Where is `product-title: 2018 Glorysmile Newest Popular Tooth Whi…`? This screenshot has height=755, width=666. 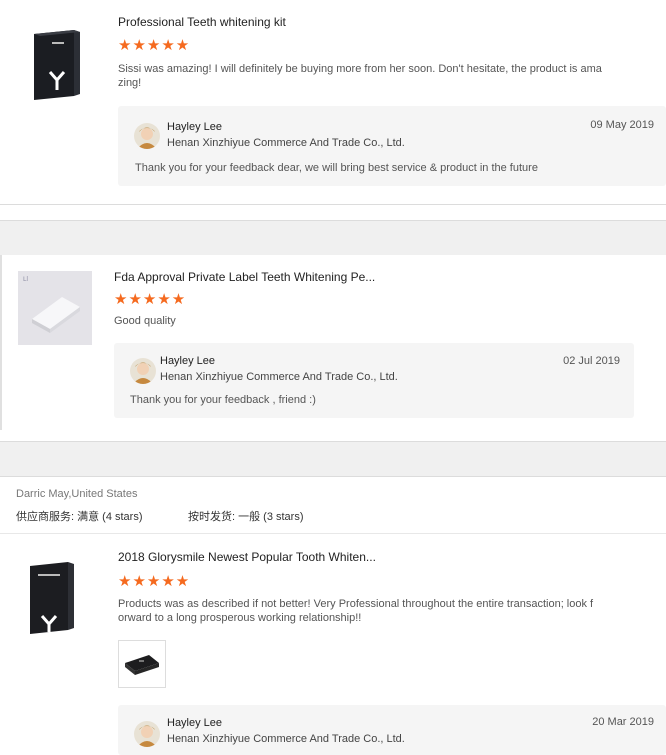 product-title: 2018 Glorysmile Newest Popular Tooth Whi… is located at coordinates (247, 557).